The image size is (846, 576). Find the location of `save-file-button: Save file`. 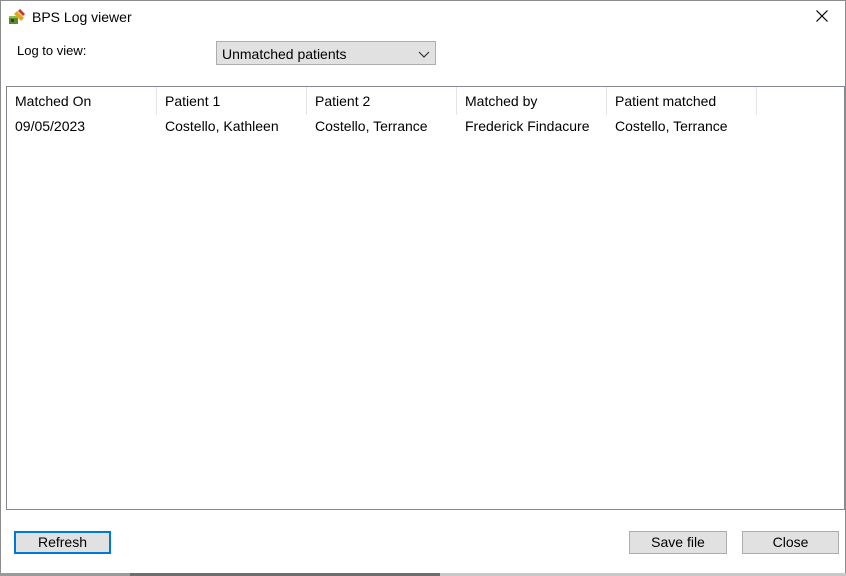

save-file-button: Save file is located at coordinates (678, 542).